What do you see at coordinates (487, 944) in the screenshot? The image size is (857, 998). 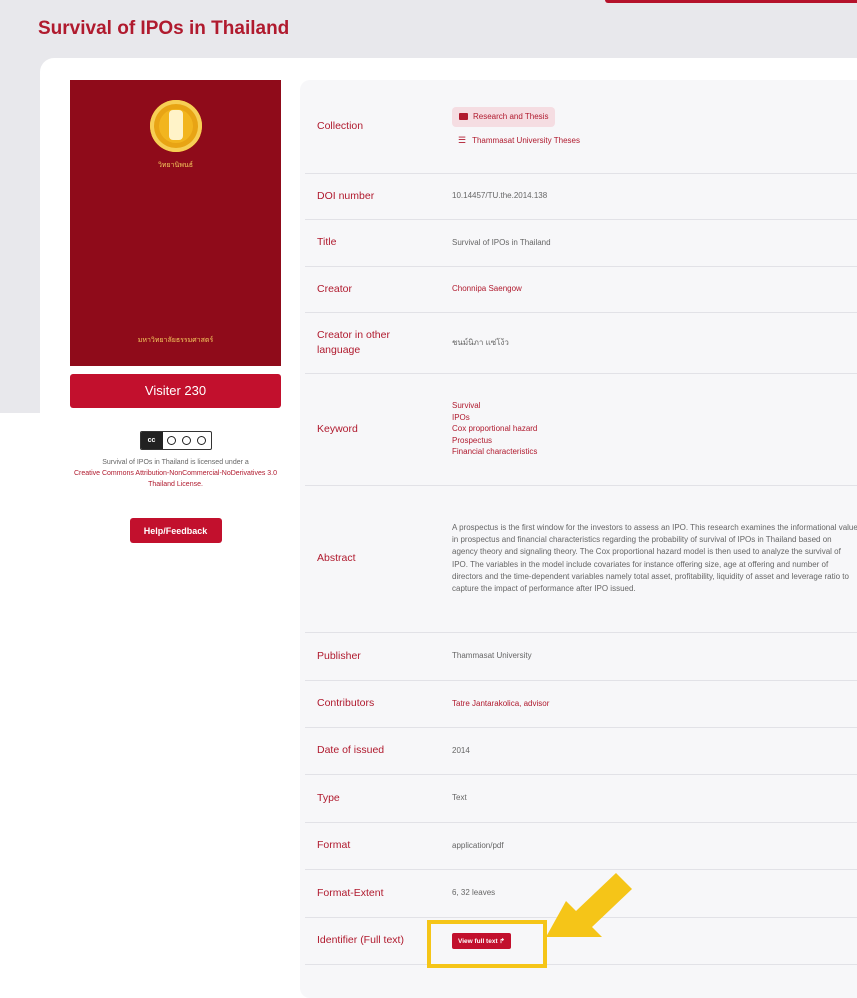 I see `highlight-box` at bounding box center [487, 944].